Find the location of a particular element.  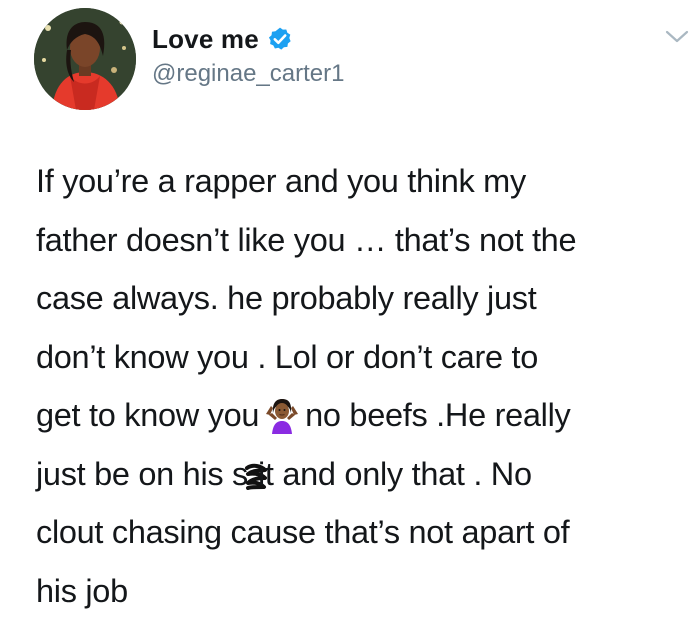

person-shrugging-emoji-icon is located at coordinates (282, 414).